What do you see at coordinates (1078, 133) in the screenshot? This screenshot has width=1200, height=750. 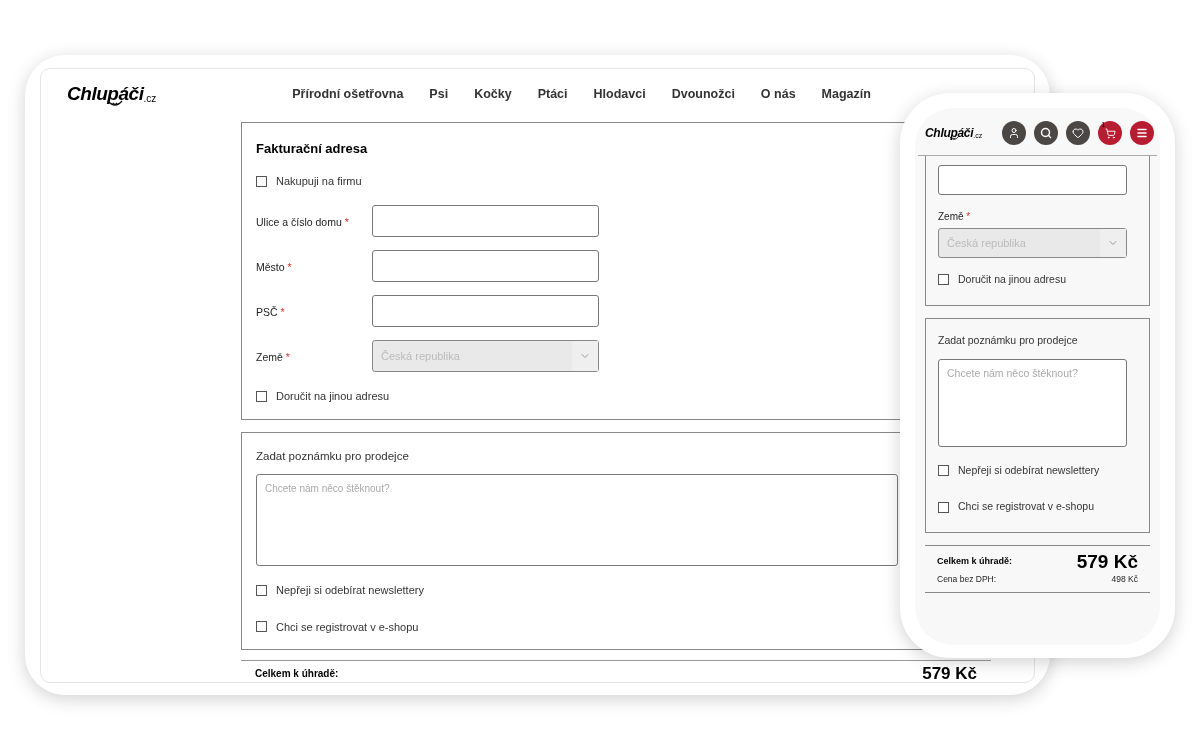 I see `wishlist-button` at bounding box center [1078, 133].